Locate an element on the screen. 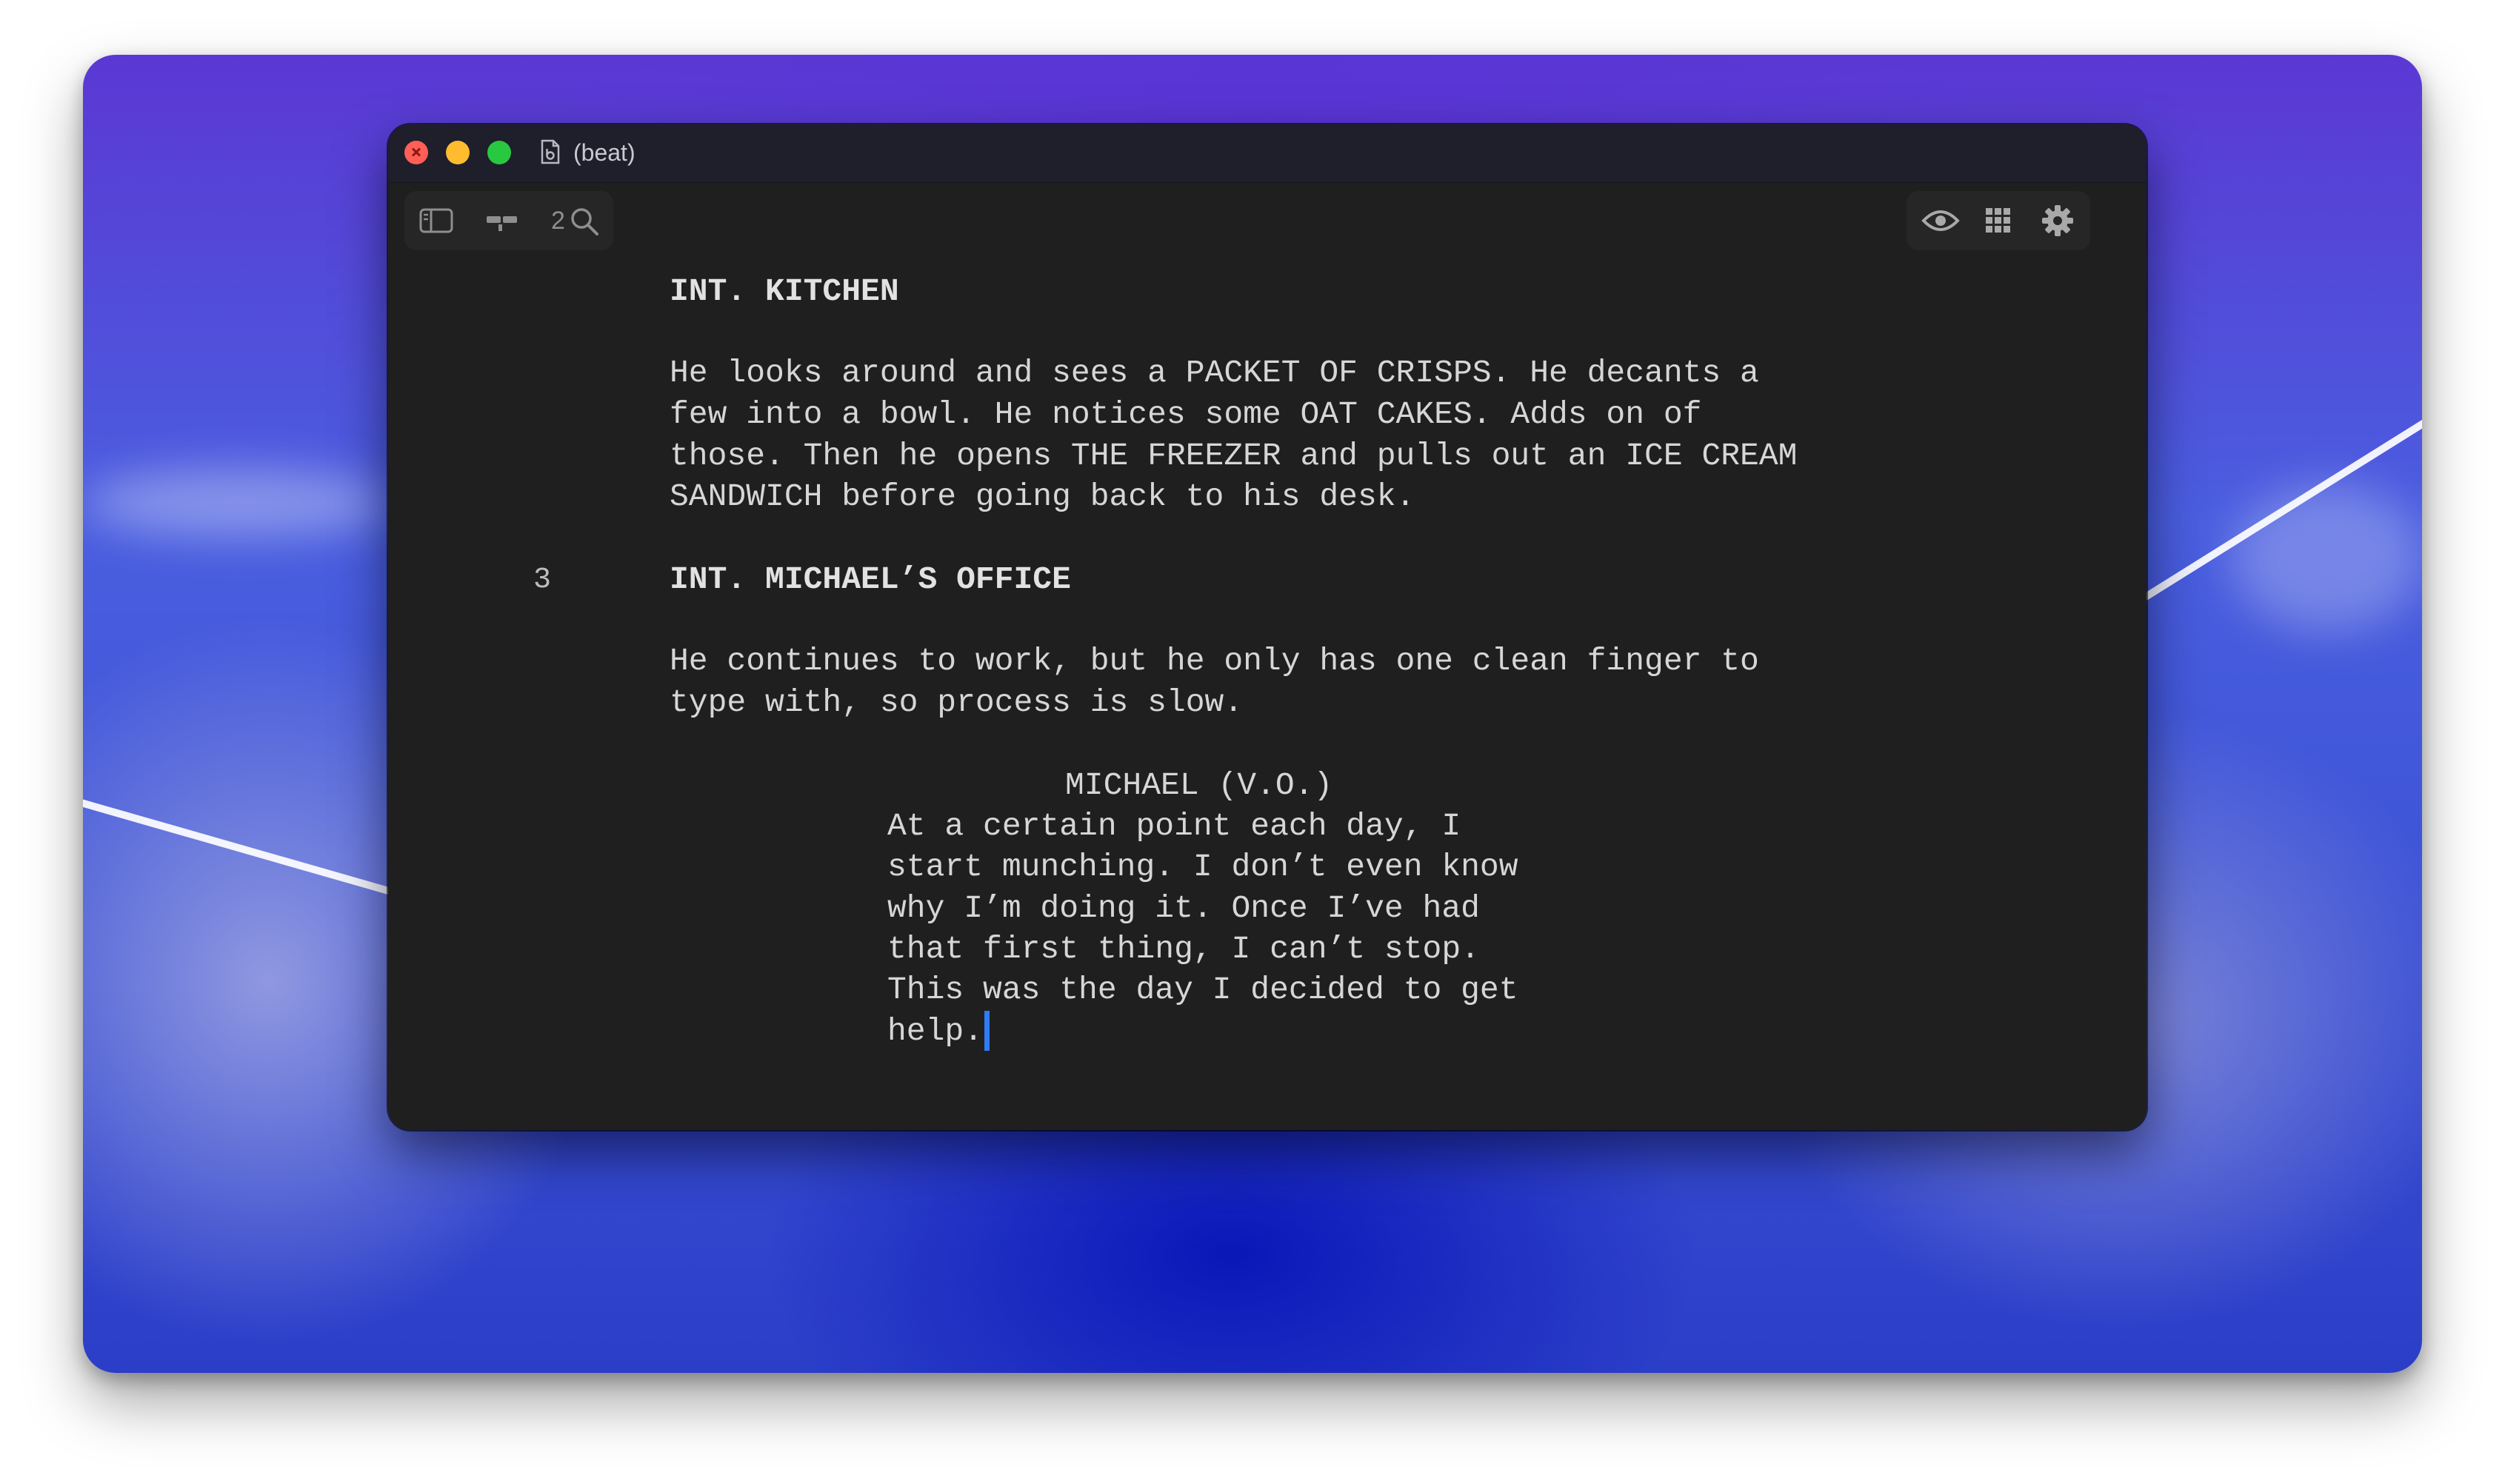  dialogue-line: This was the day I decided to get is located at coordinates (1202, 990).